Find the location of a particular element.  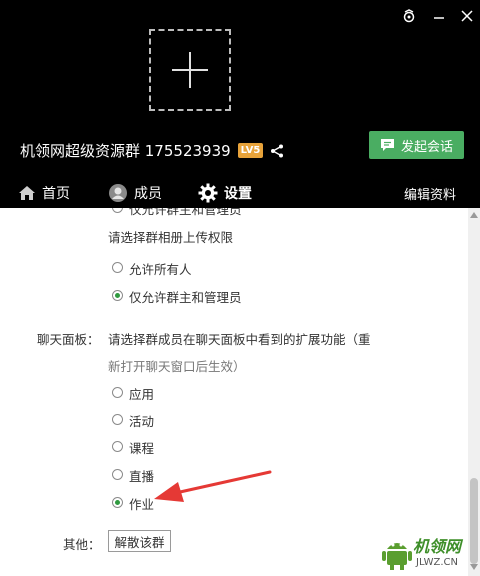

tab-members: 成员 is located at coordinates (135, 193).